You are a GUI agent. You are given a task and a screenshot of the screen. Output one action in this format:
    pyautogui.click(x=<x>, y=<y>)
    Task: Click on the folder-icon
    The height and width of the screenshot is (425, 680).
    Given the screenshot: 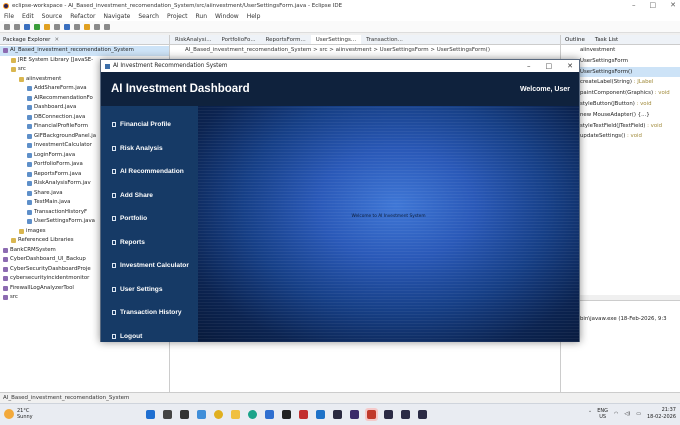 What is the action you would take?
    pyautogui.click(x=13, y=70)
    